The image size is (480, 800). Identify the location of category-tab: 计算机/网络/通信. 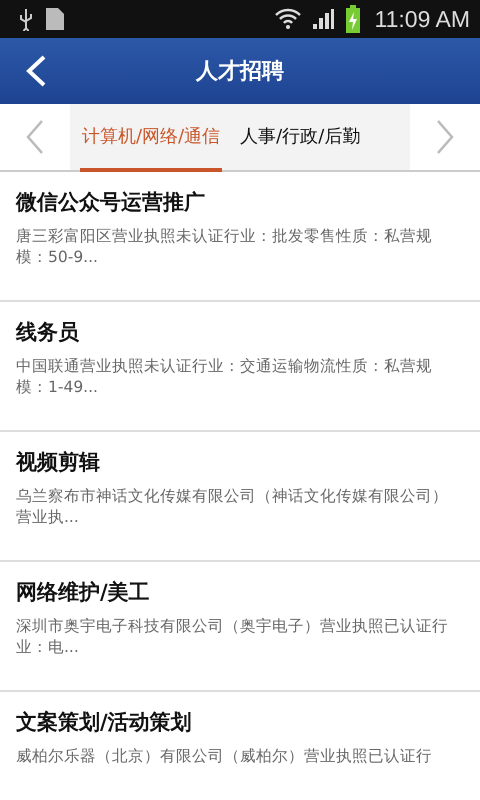
(151, 138).